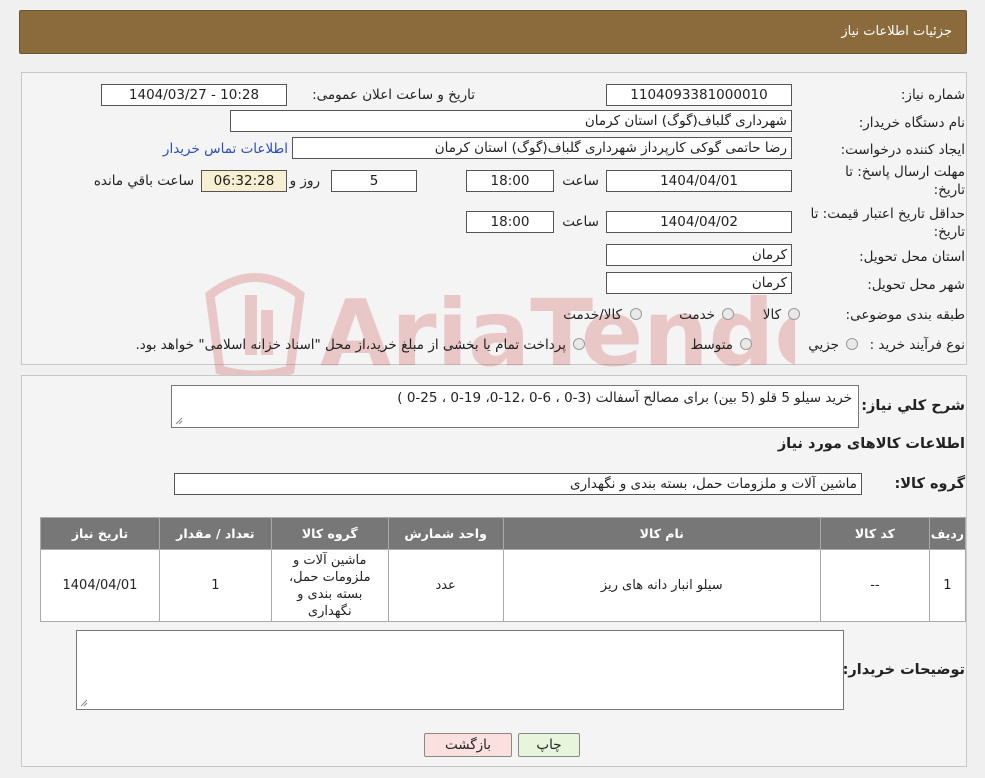 This screenshot has height=778, width=985. What do you see at coordinates (905, 315) in the screenshot?
I see `category-label: طبقه بندی موضوعی:` at bounding box center [905, 315].